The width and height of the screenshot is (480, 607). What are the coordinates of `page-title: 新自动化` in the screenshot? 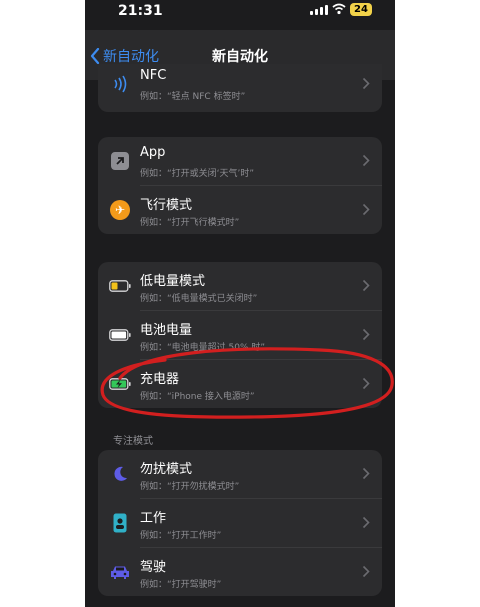 It's located at (240, 57).